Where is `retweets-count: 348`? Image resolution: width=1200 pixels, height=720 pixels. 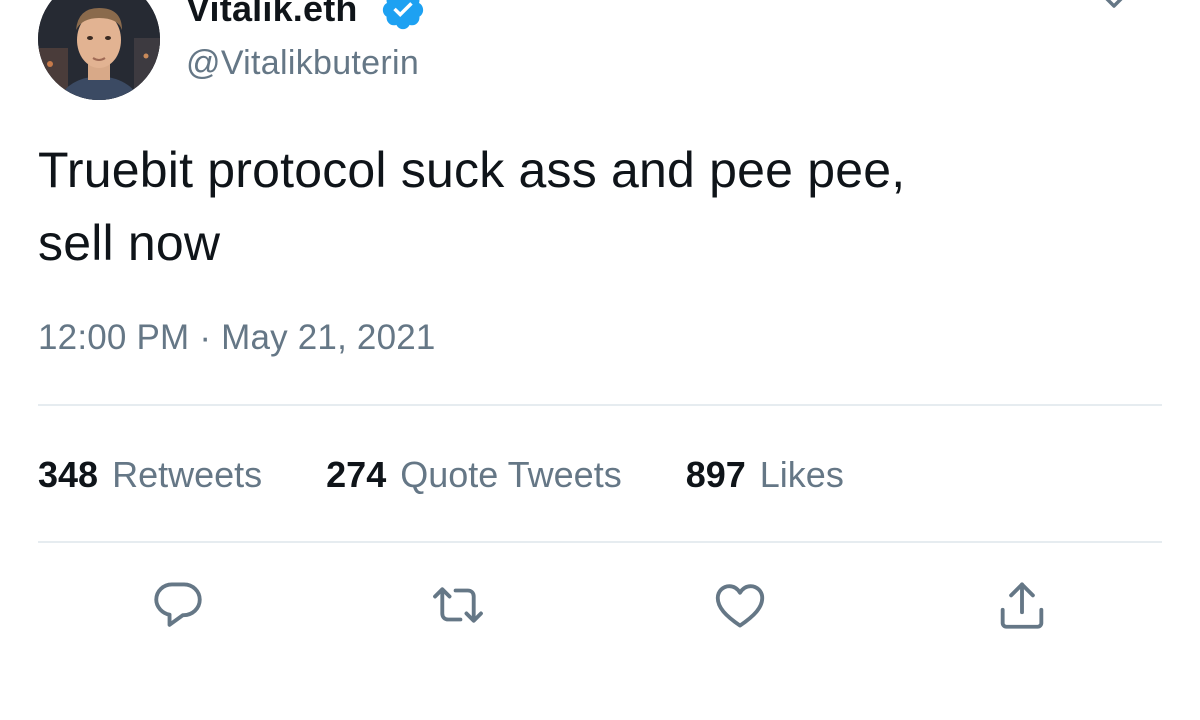
retweets-count: 348 is located at coordinates (68, 474).